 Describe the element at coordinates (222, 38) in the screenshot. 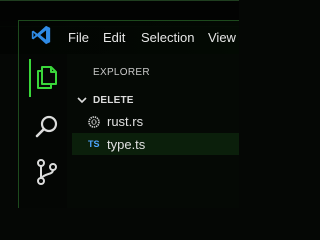

I see `menu-view: View` at that location.